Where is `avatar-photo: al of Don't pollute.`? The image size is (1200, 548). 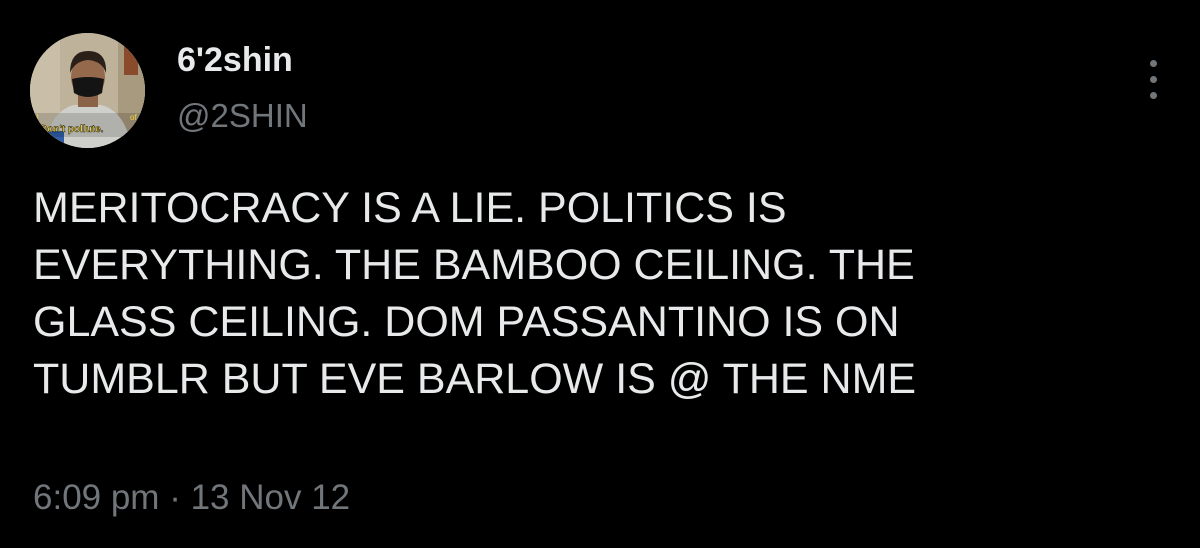 avatar-photo: al of Don't pollute. is located at coordinates (87, 90).